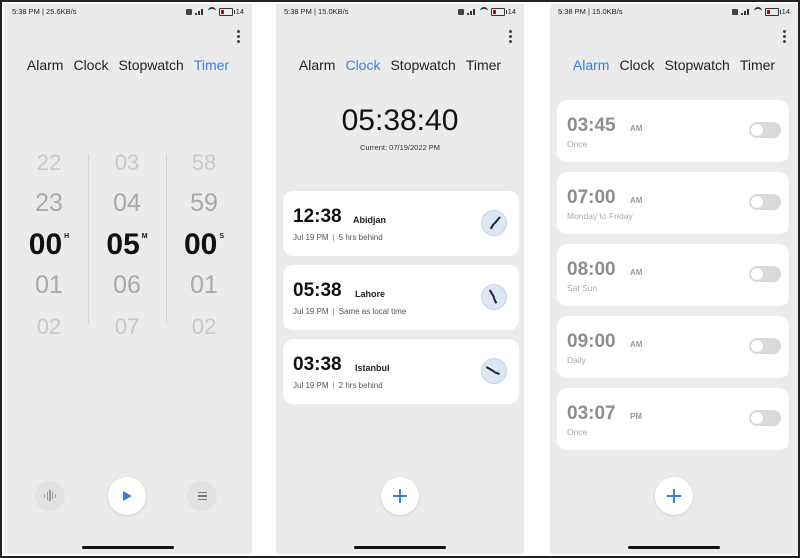  Describe the element at coordinates (370, 294) in the screenshot. I see `world-clock-city: Lahore` at that location.